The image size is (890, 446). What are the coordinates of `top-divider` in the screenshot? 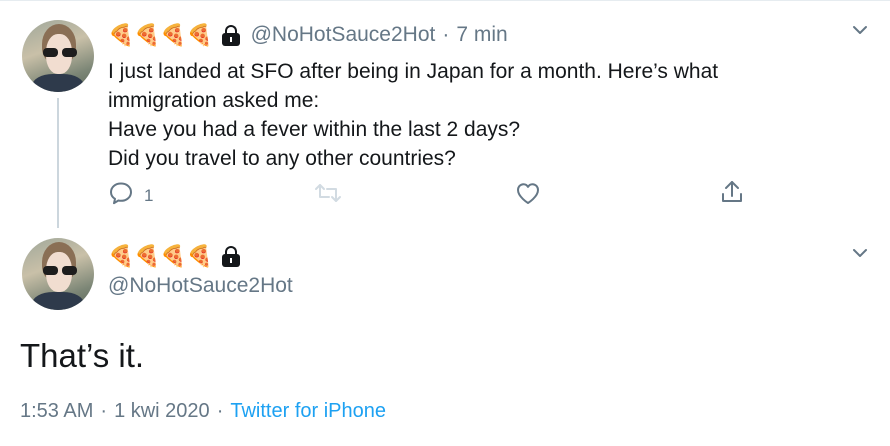 It's located at (445, 0).